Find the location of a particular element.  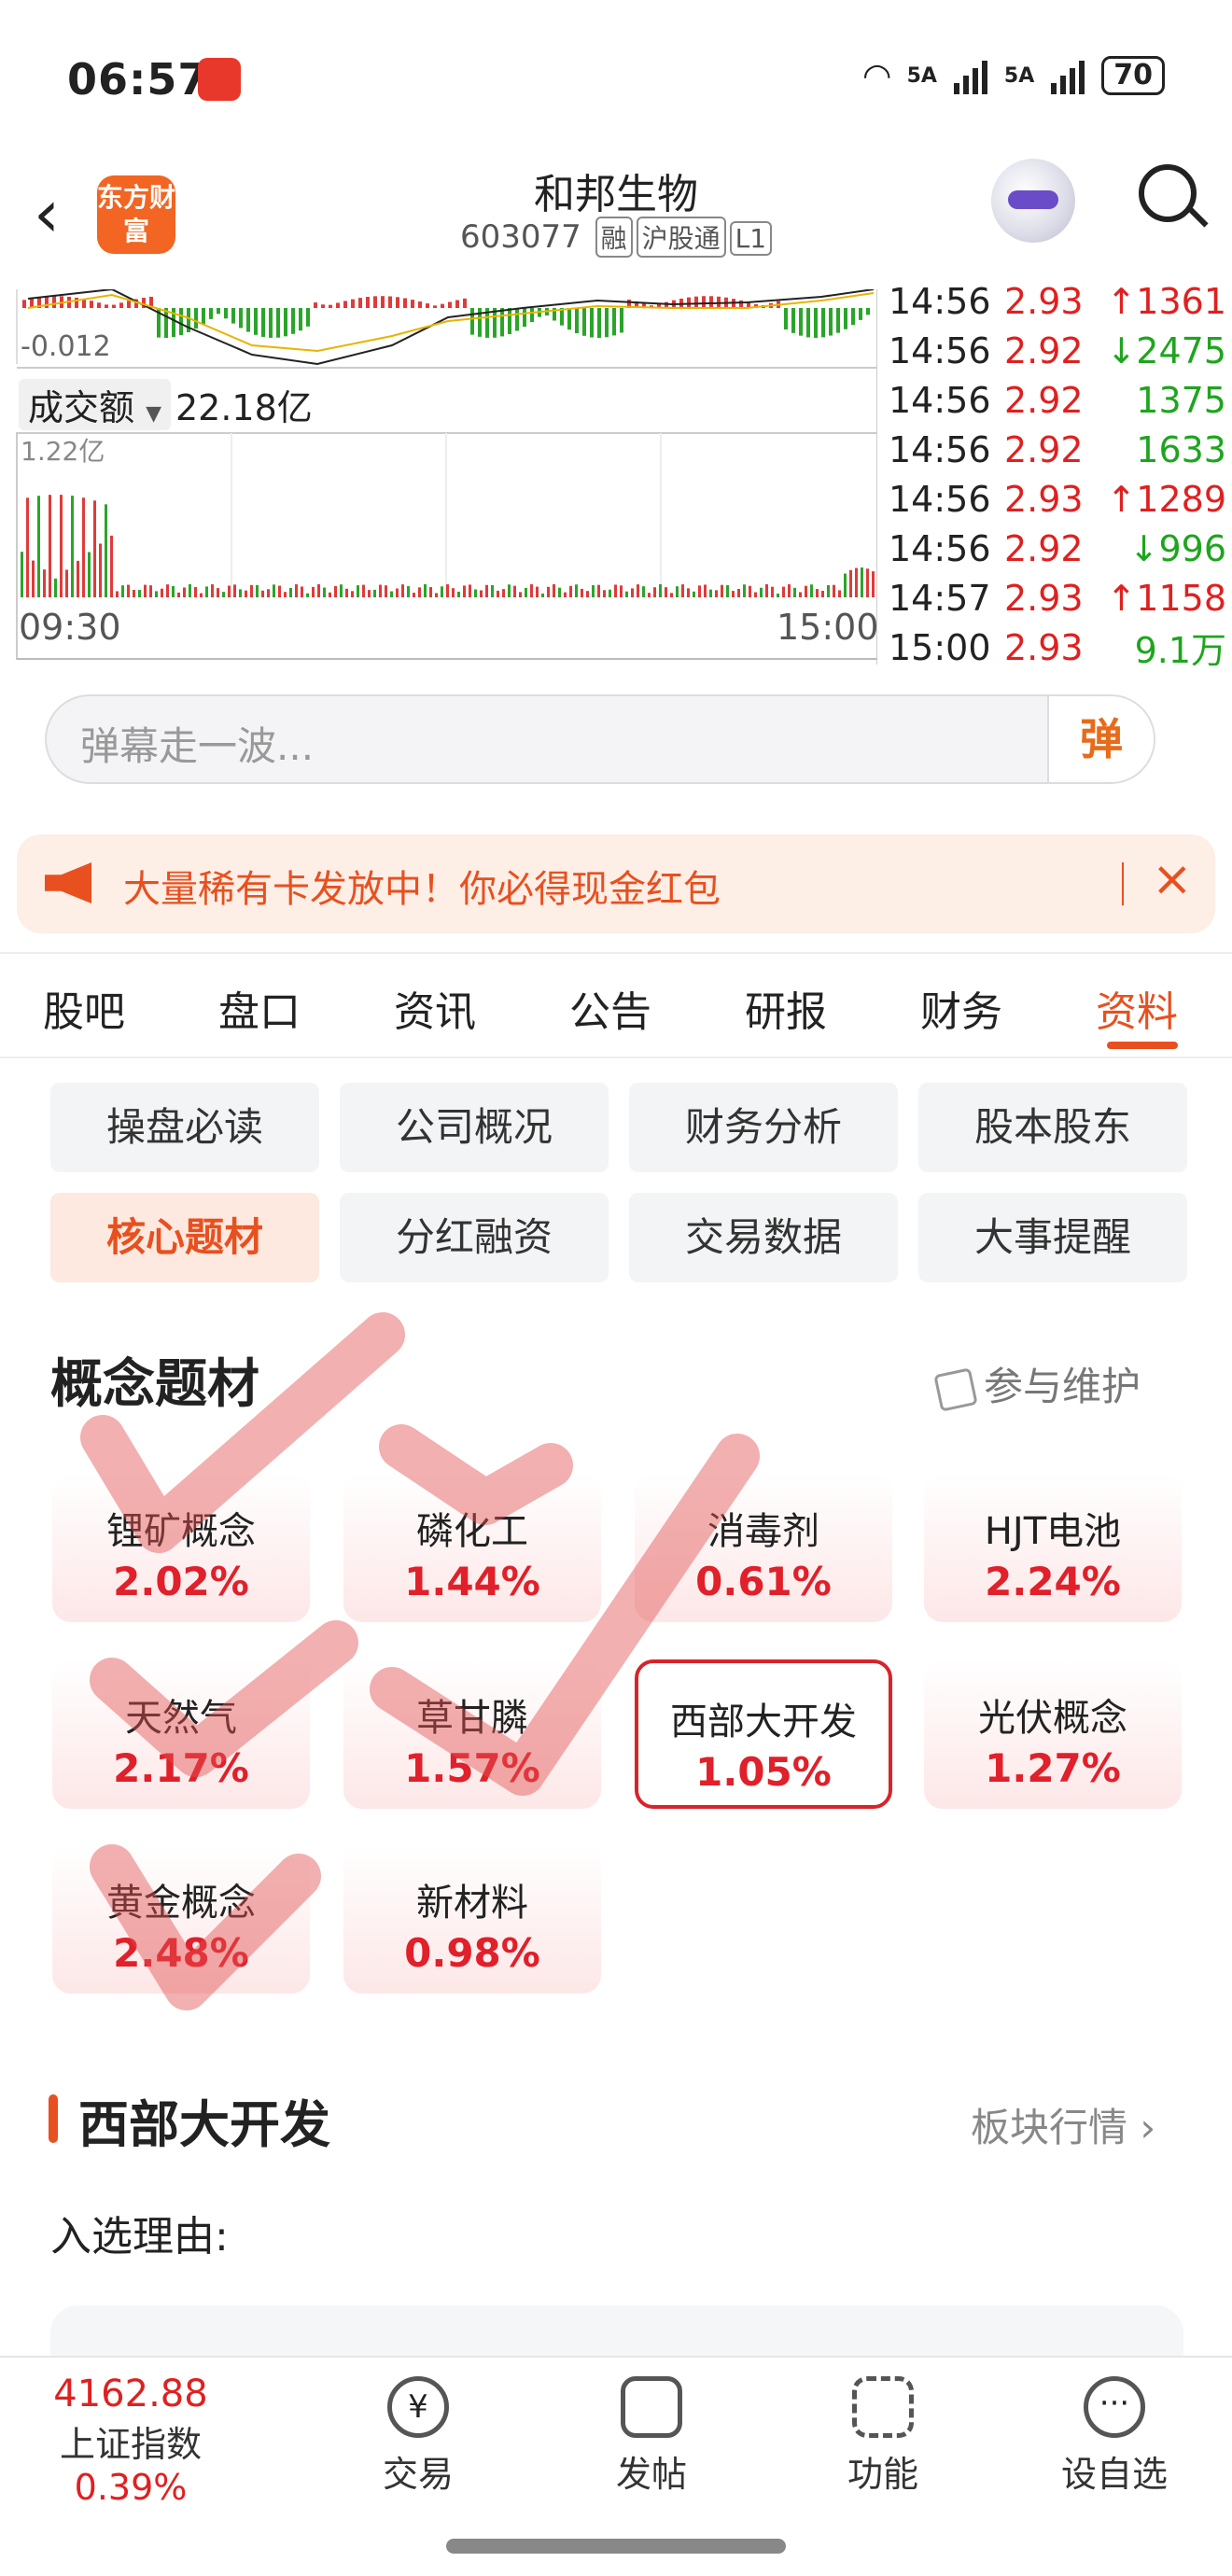

danmu-input: 弹幕走一波... 弹 is located at coordinates (600, 739).